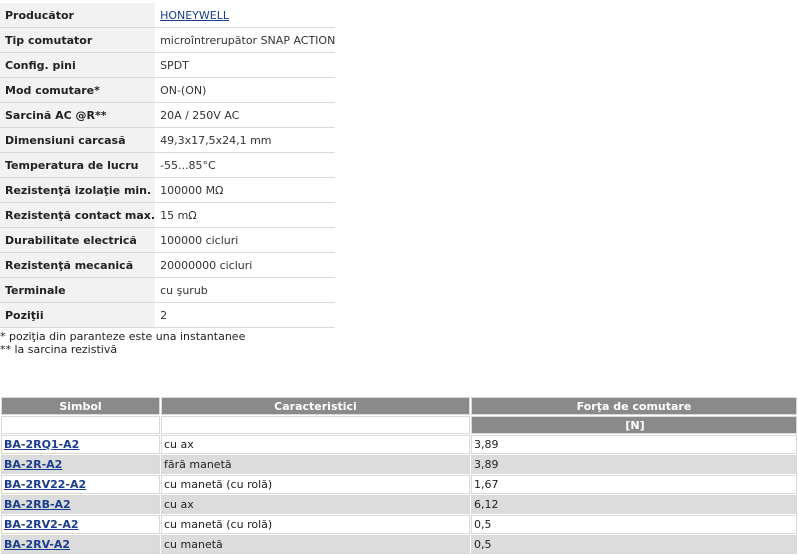 This screenshot has height=555, width=798. I want to click on table-row: BA-2RV2-A2 cu manetă (cu rolă) 0,5, so click(399, 524).